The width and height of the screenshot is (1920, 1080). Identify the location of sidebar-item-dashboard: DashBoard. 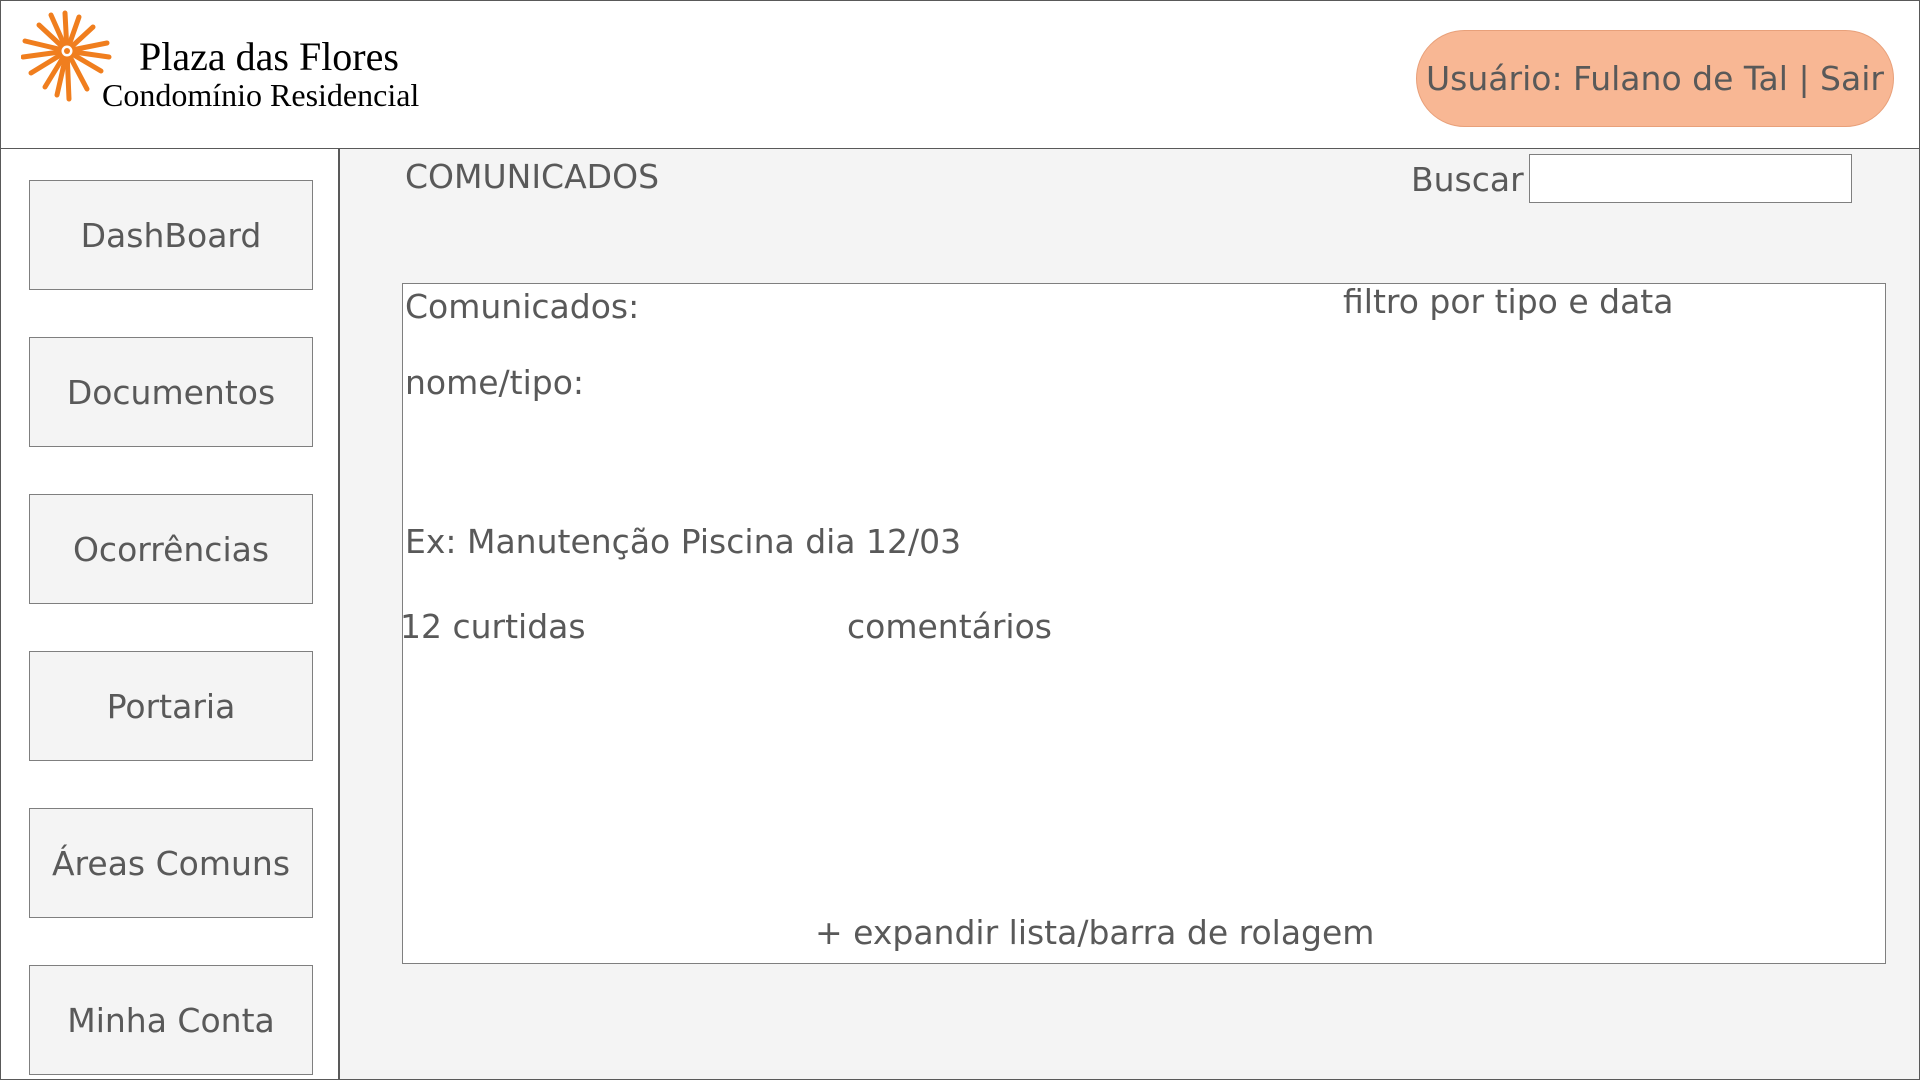
(171, 235).